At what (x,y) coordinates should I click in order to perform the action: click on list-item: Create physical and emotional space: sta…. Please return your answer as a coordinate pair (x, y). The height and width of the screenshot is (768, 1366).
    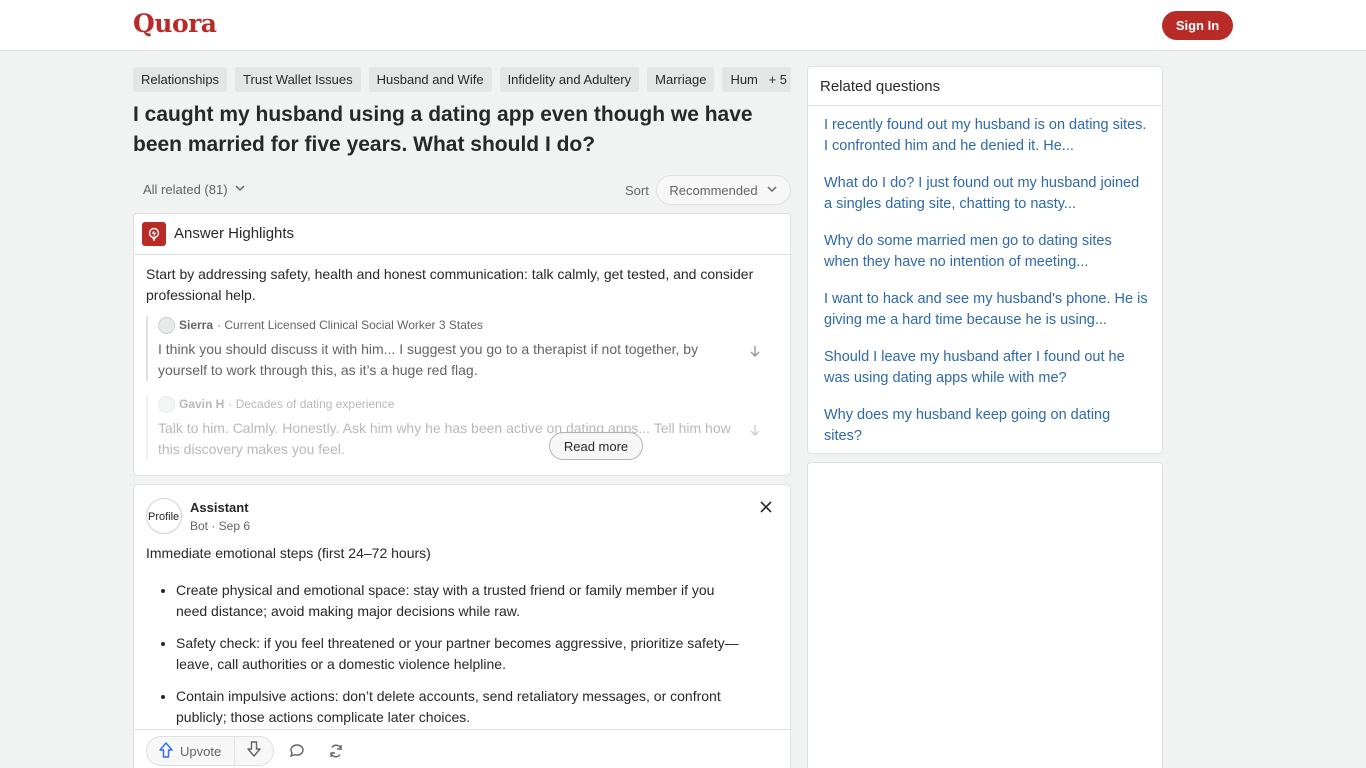
    Looking at the image, I should click on (461, 601).